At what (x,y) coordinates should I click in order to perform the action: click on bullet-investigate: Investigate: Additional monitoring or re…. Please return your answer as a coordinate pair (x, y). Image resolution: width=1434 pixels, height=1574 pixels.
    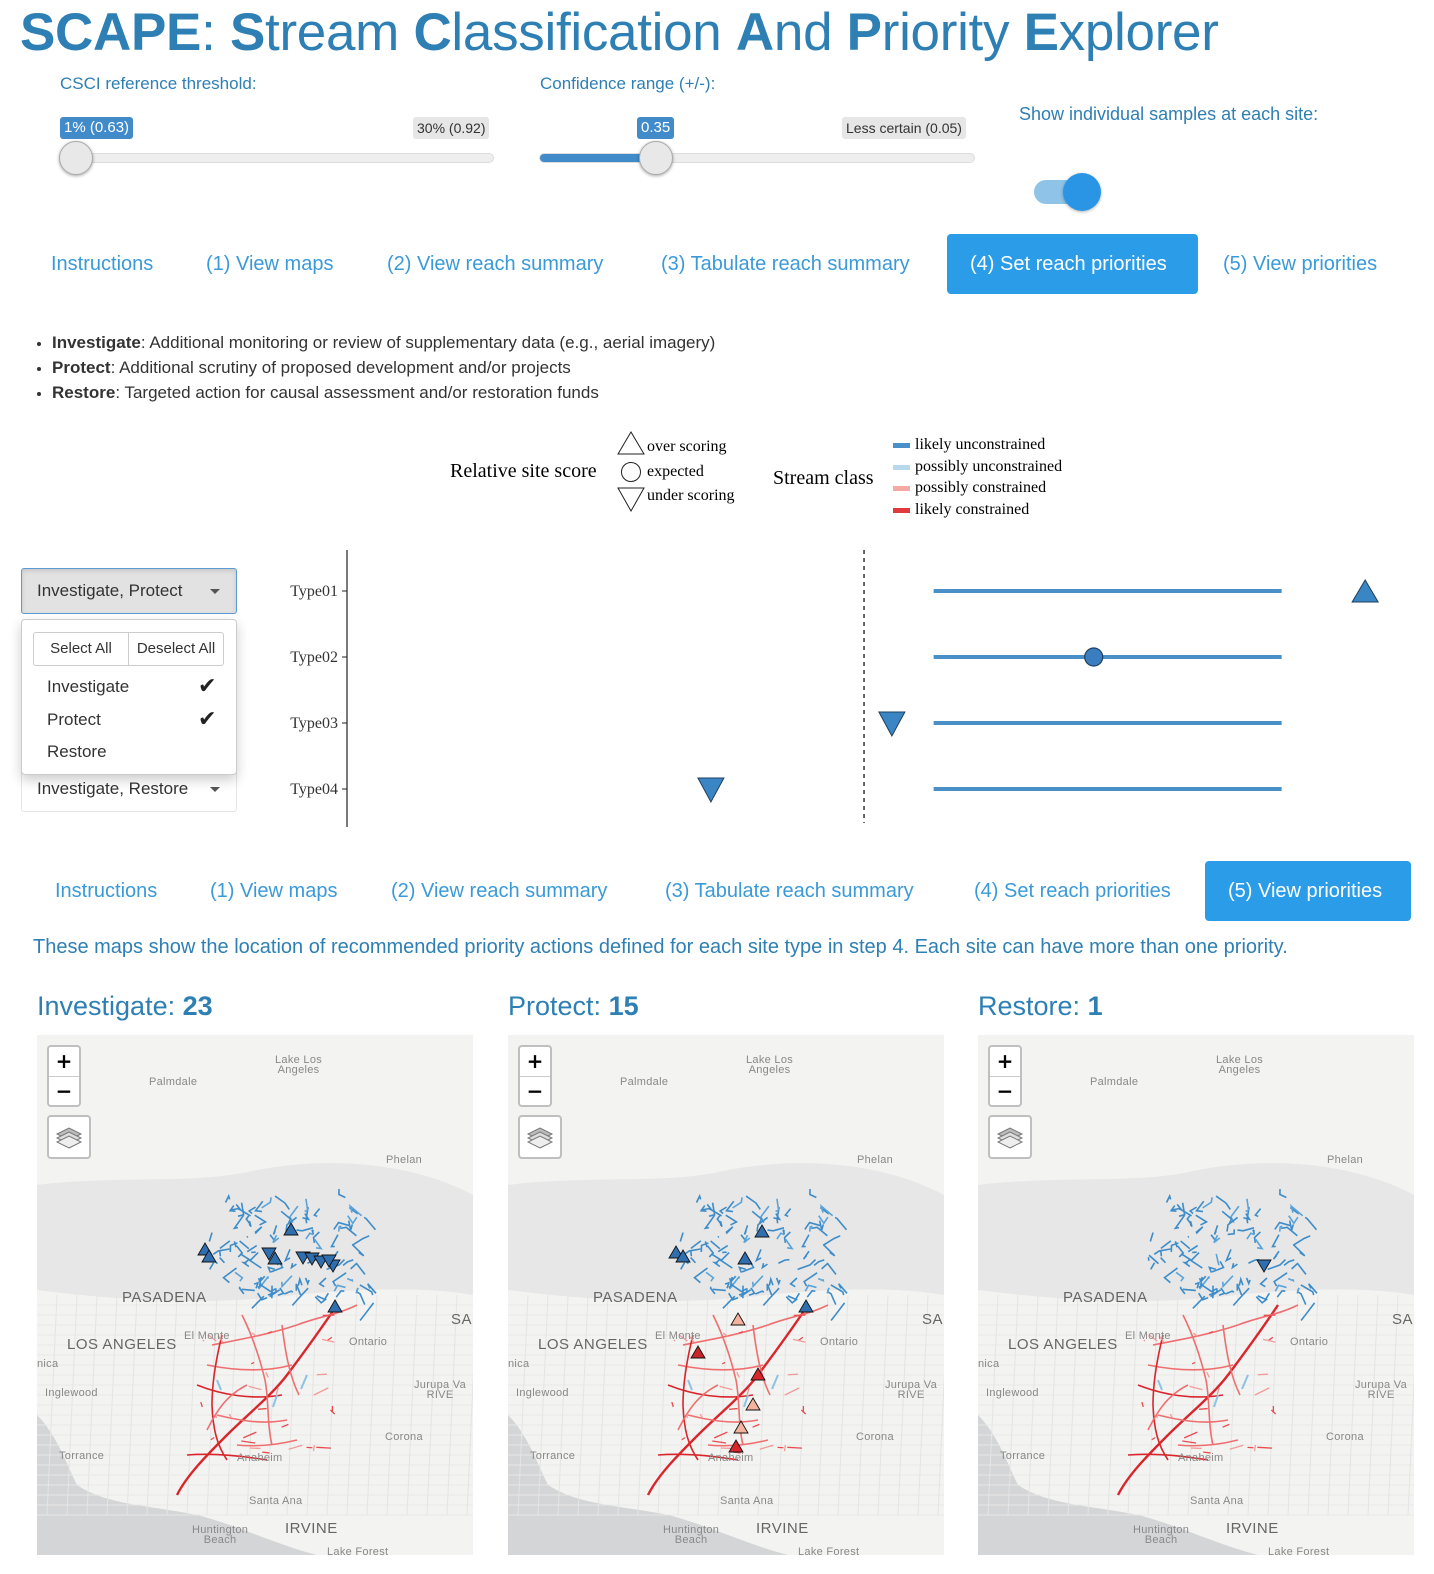
    Looking at the image, I should click on (383, 342).